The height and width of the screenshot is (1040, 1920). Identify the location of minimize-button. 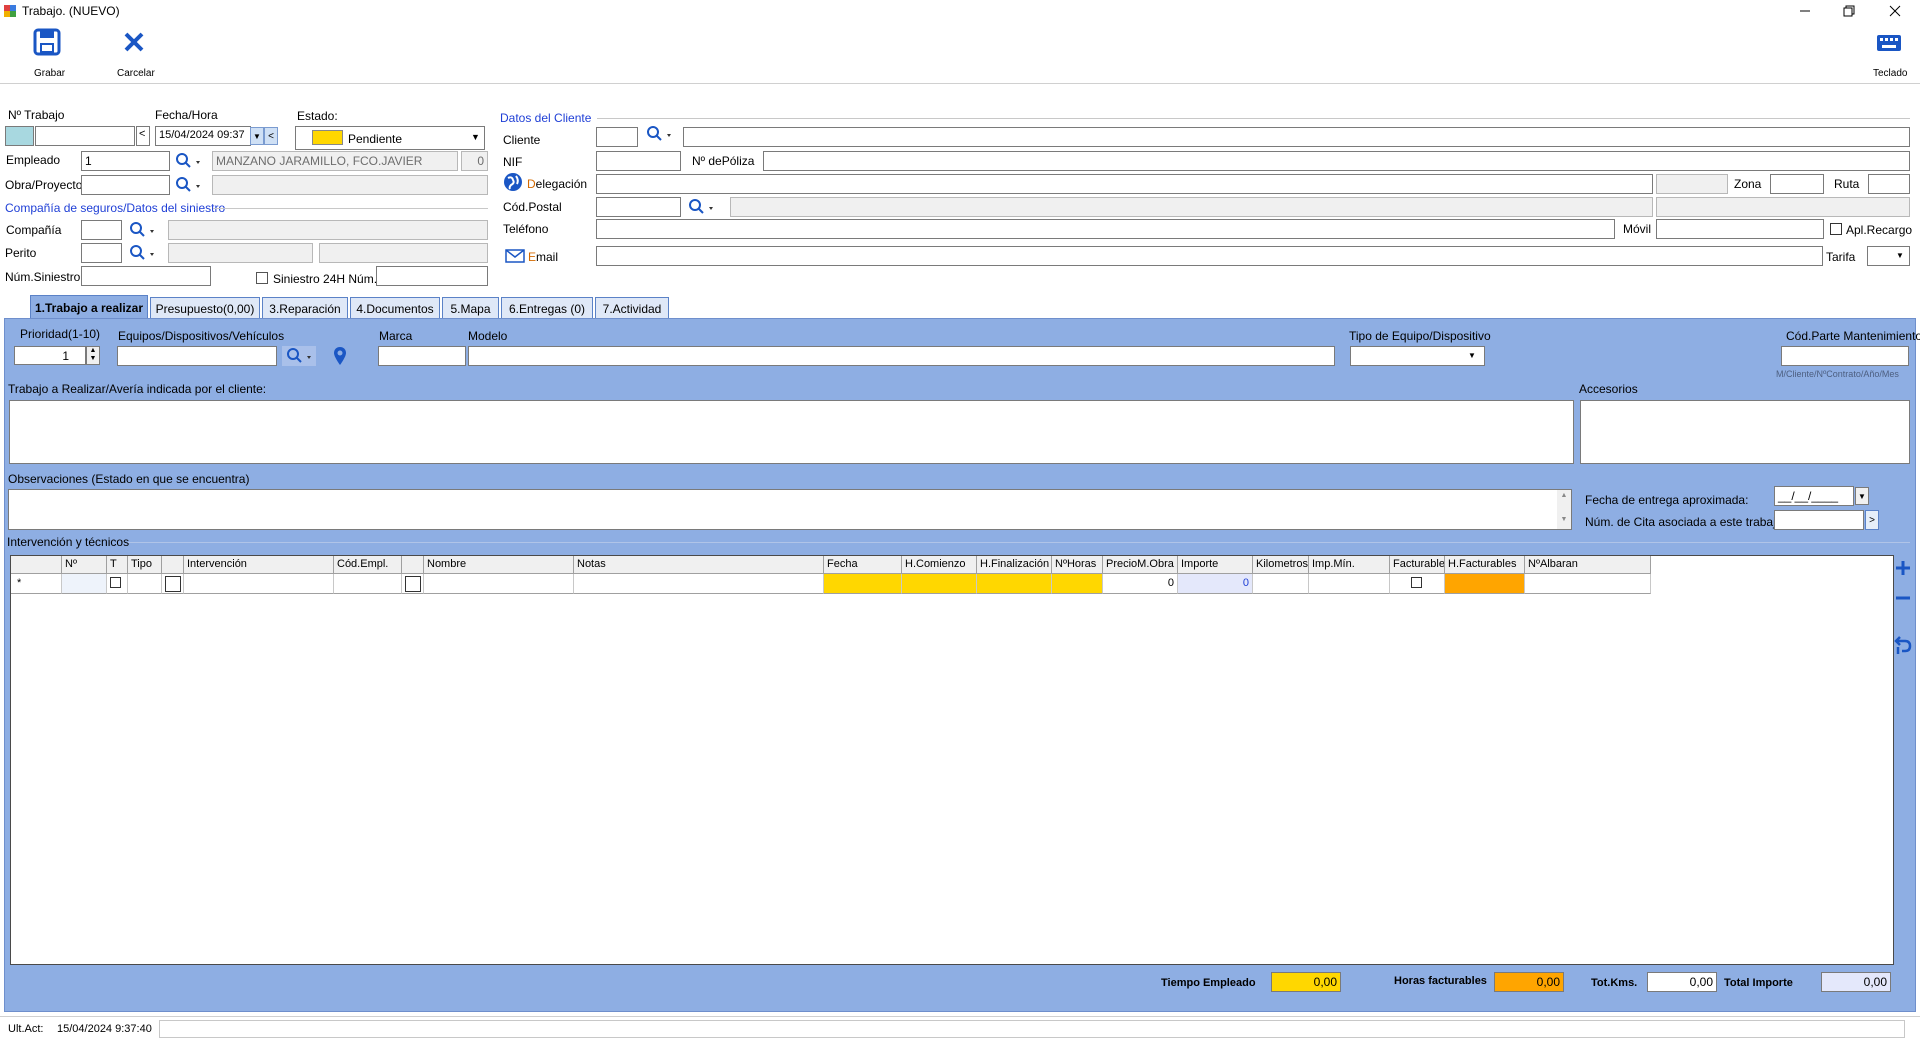
(1805, 11).